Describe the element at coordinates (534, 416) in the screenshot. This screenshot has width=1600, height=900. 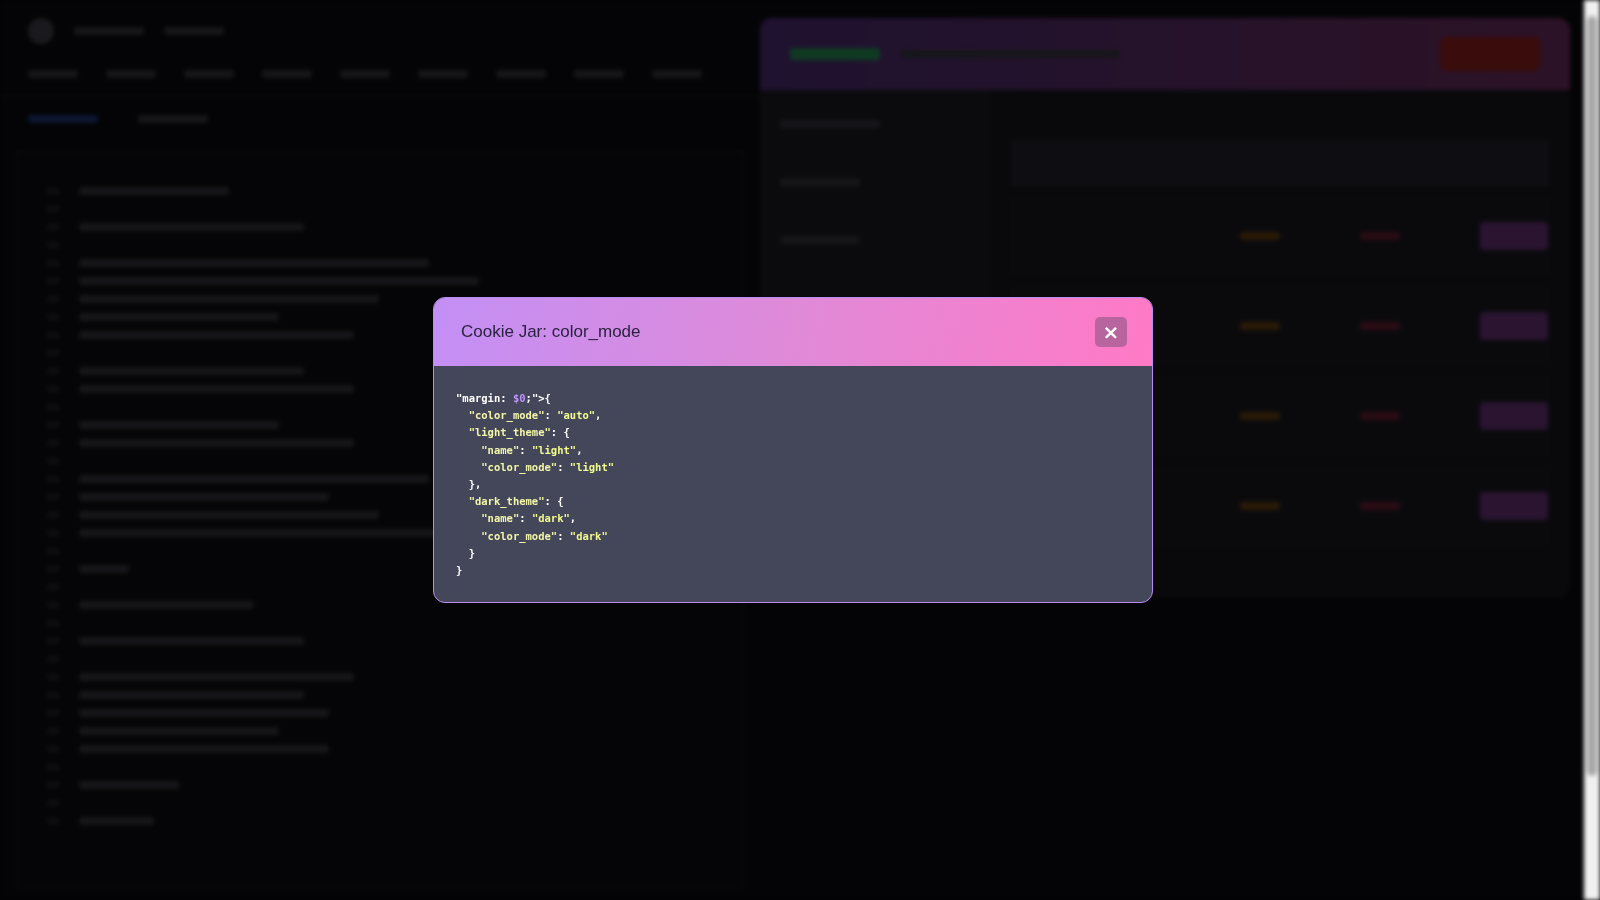
I see `code-line: "color_mode": "auto",` at that location.